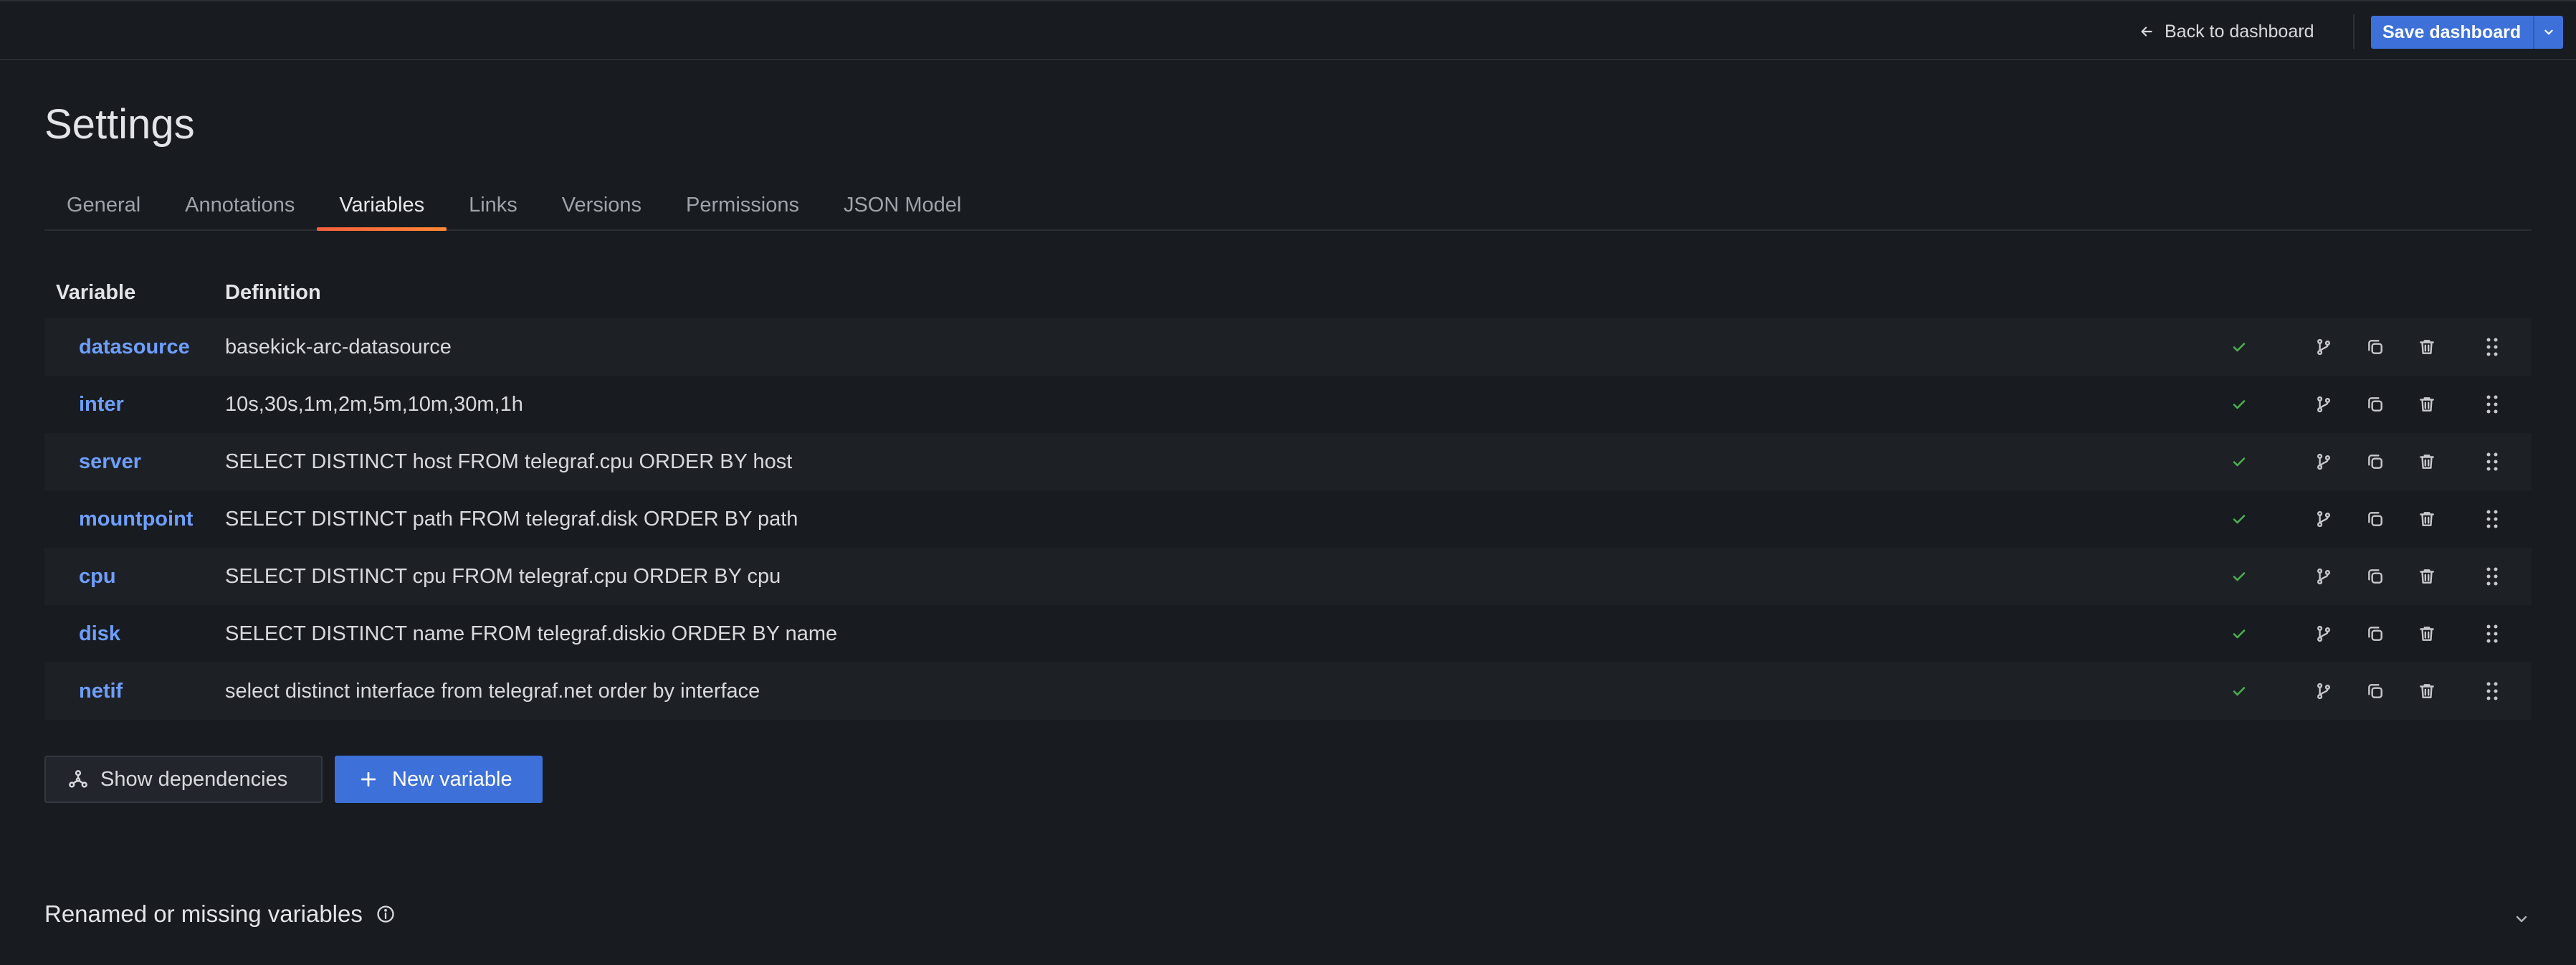  Describe the element at coordinates (368, 779) in the screenshot. I see `plus-icon` at that location.